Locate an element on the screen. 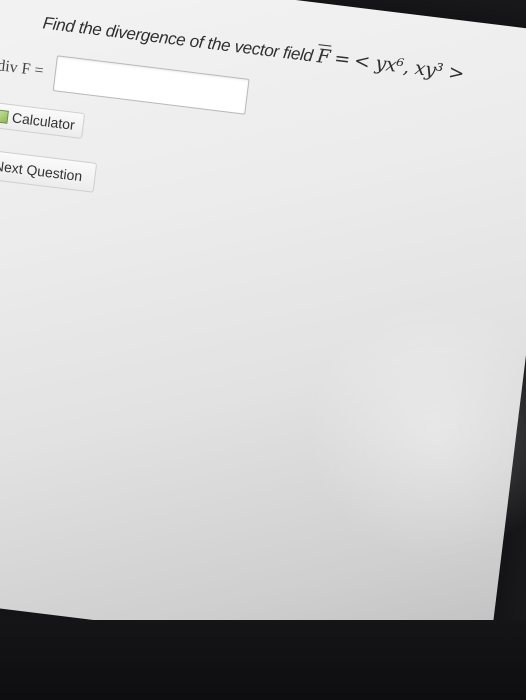  equals-sign: = is located at coordinates (342, 59).